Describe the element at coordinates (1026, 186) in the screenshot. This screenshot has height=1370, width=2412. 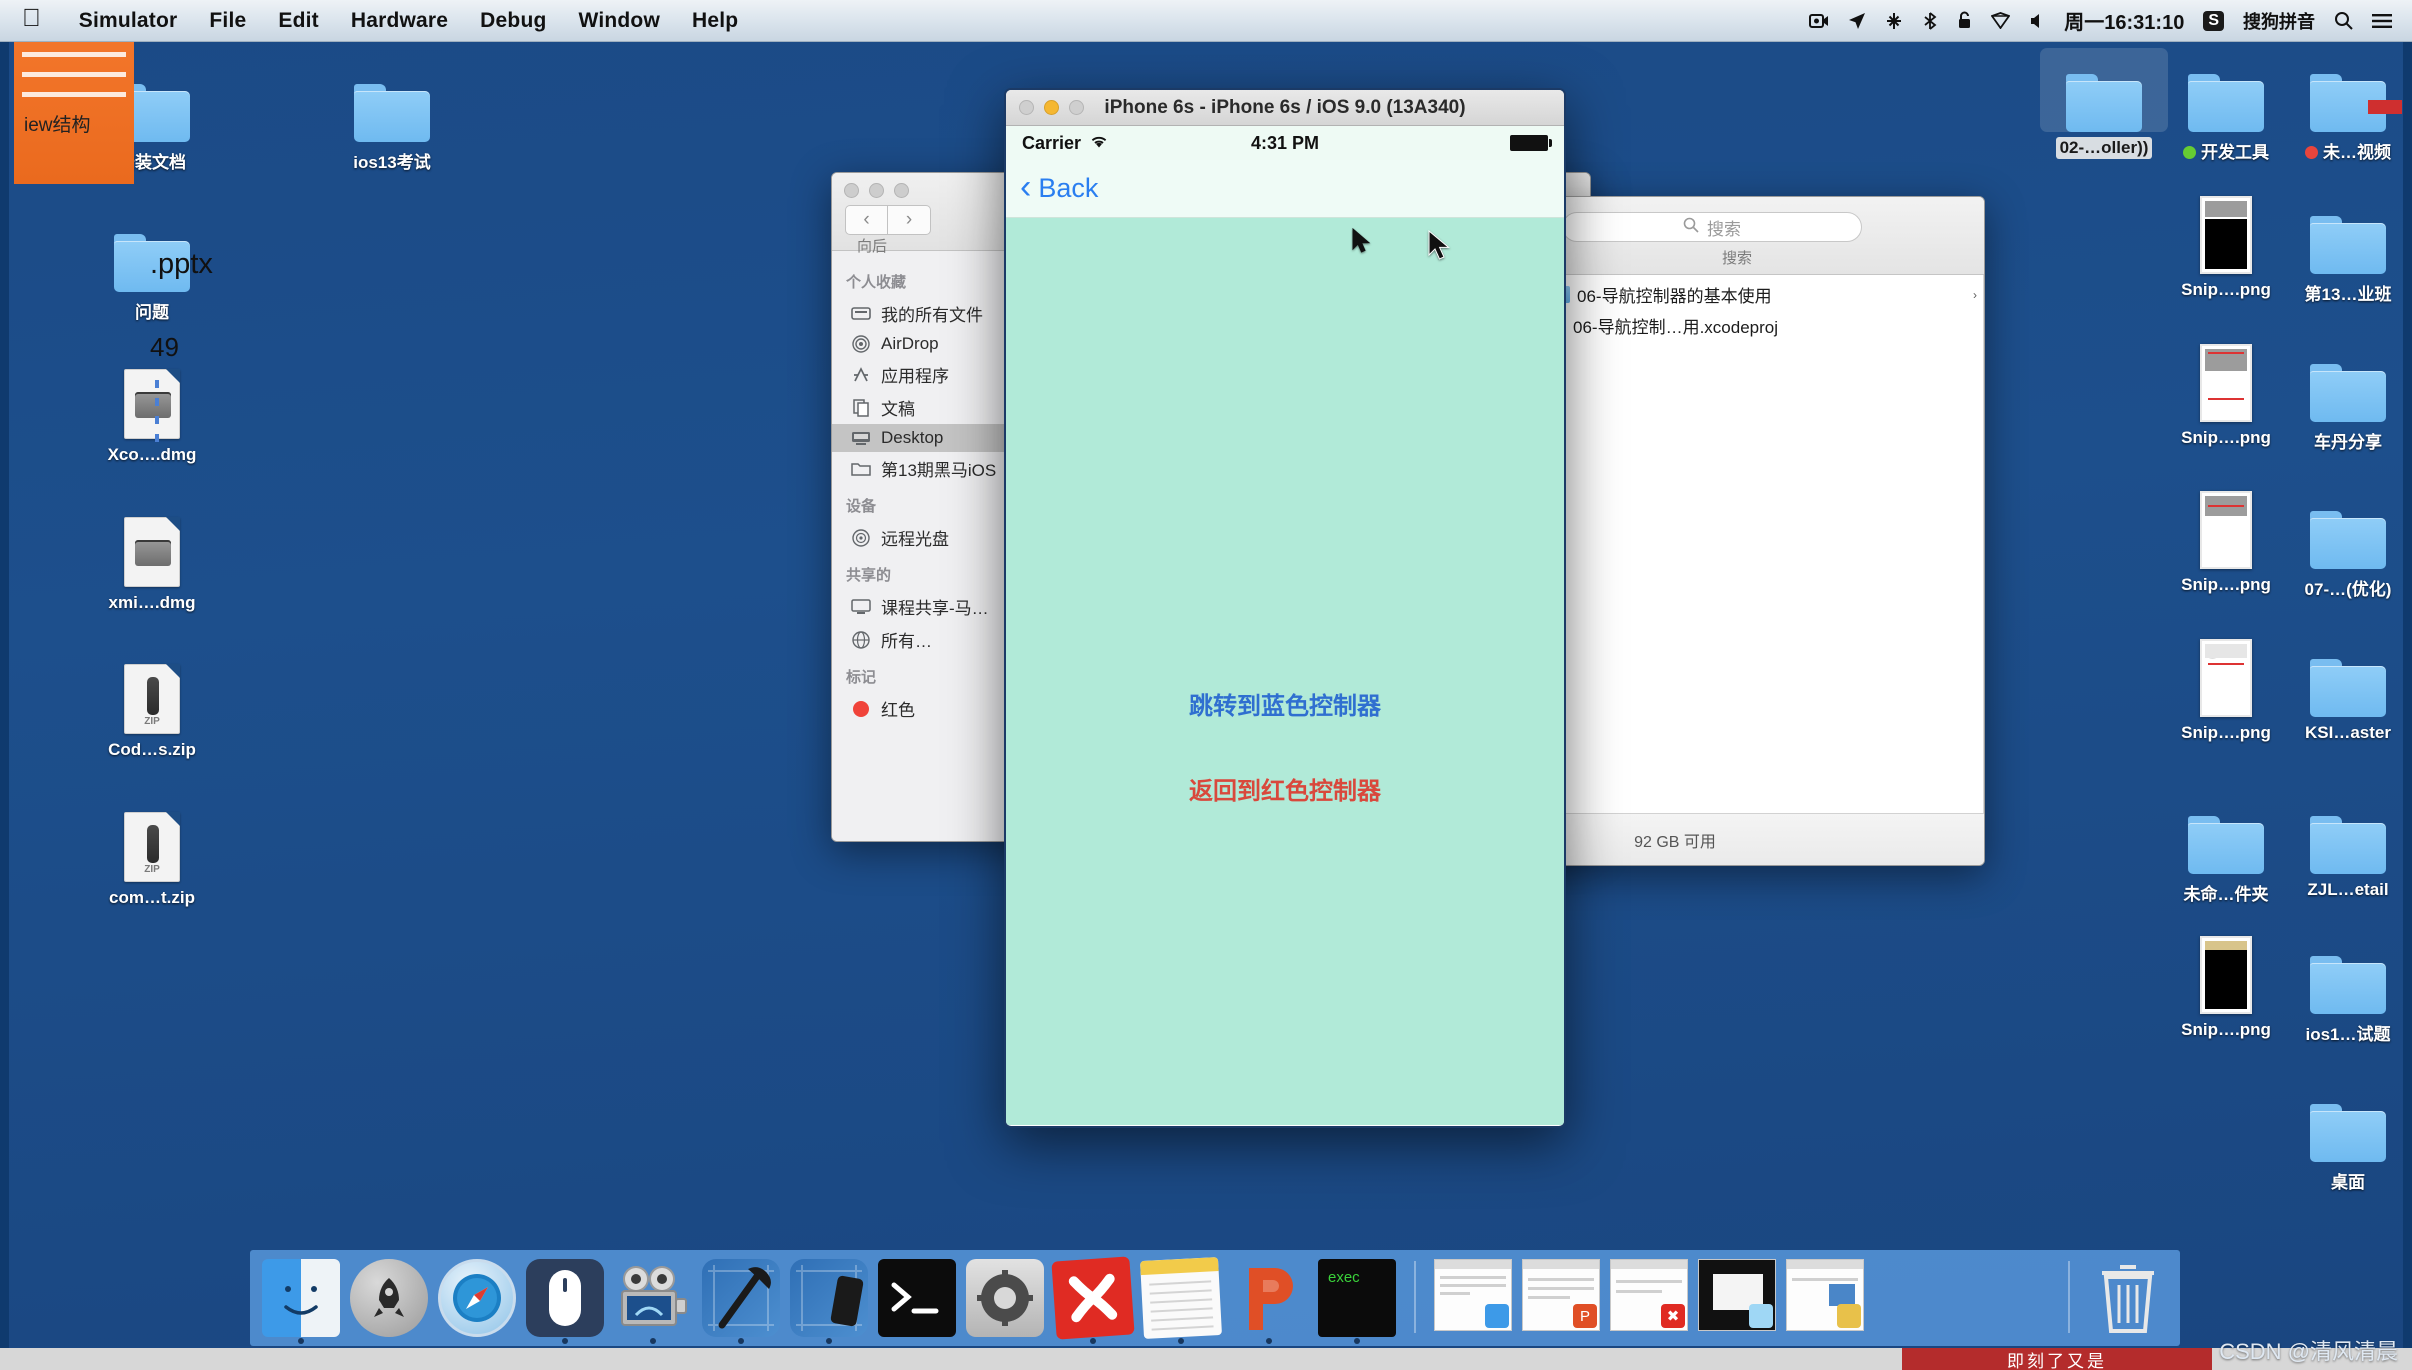
I see `chevron-left-icon: ‹` at that location.